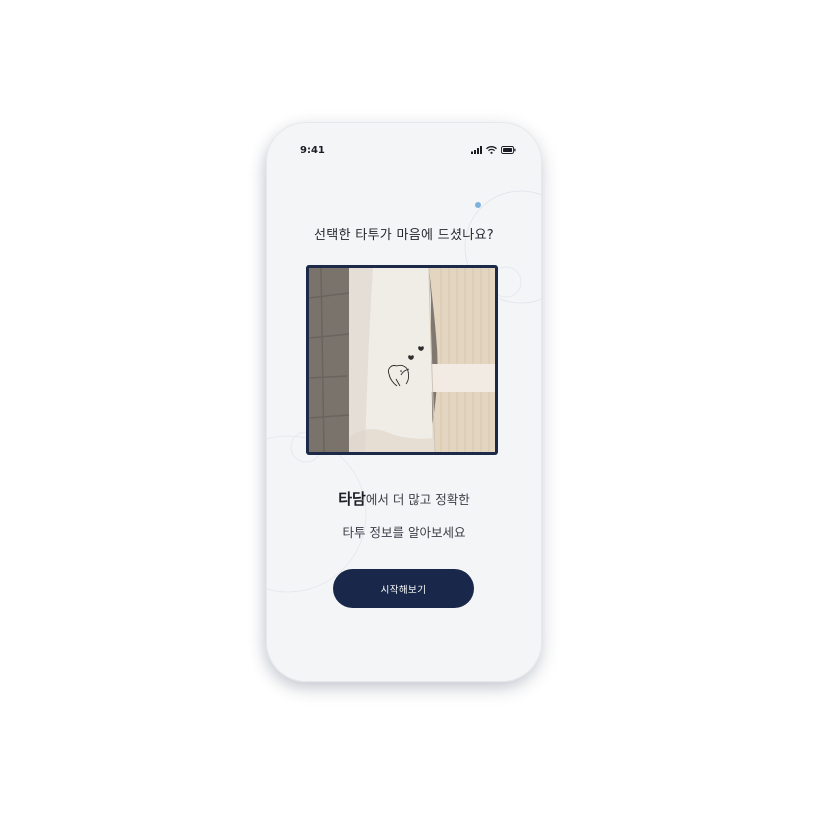  I want to click on subtitle-line-1-text: 에서 더 많고 정확한, so click(417, 499).